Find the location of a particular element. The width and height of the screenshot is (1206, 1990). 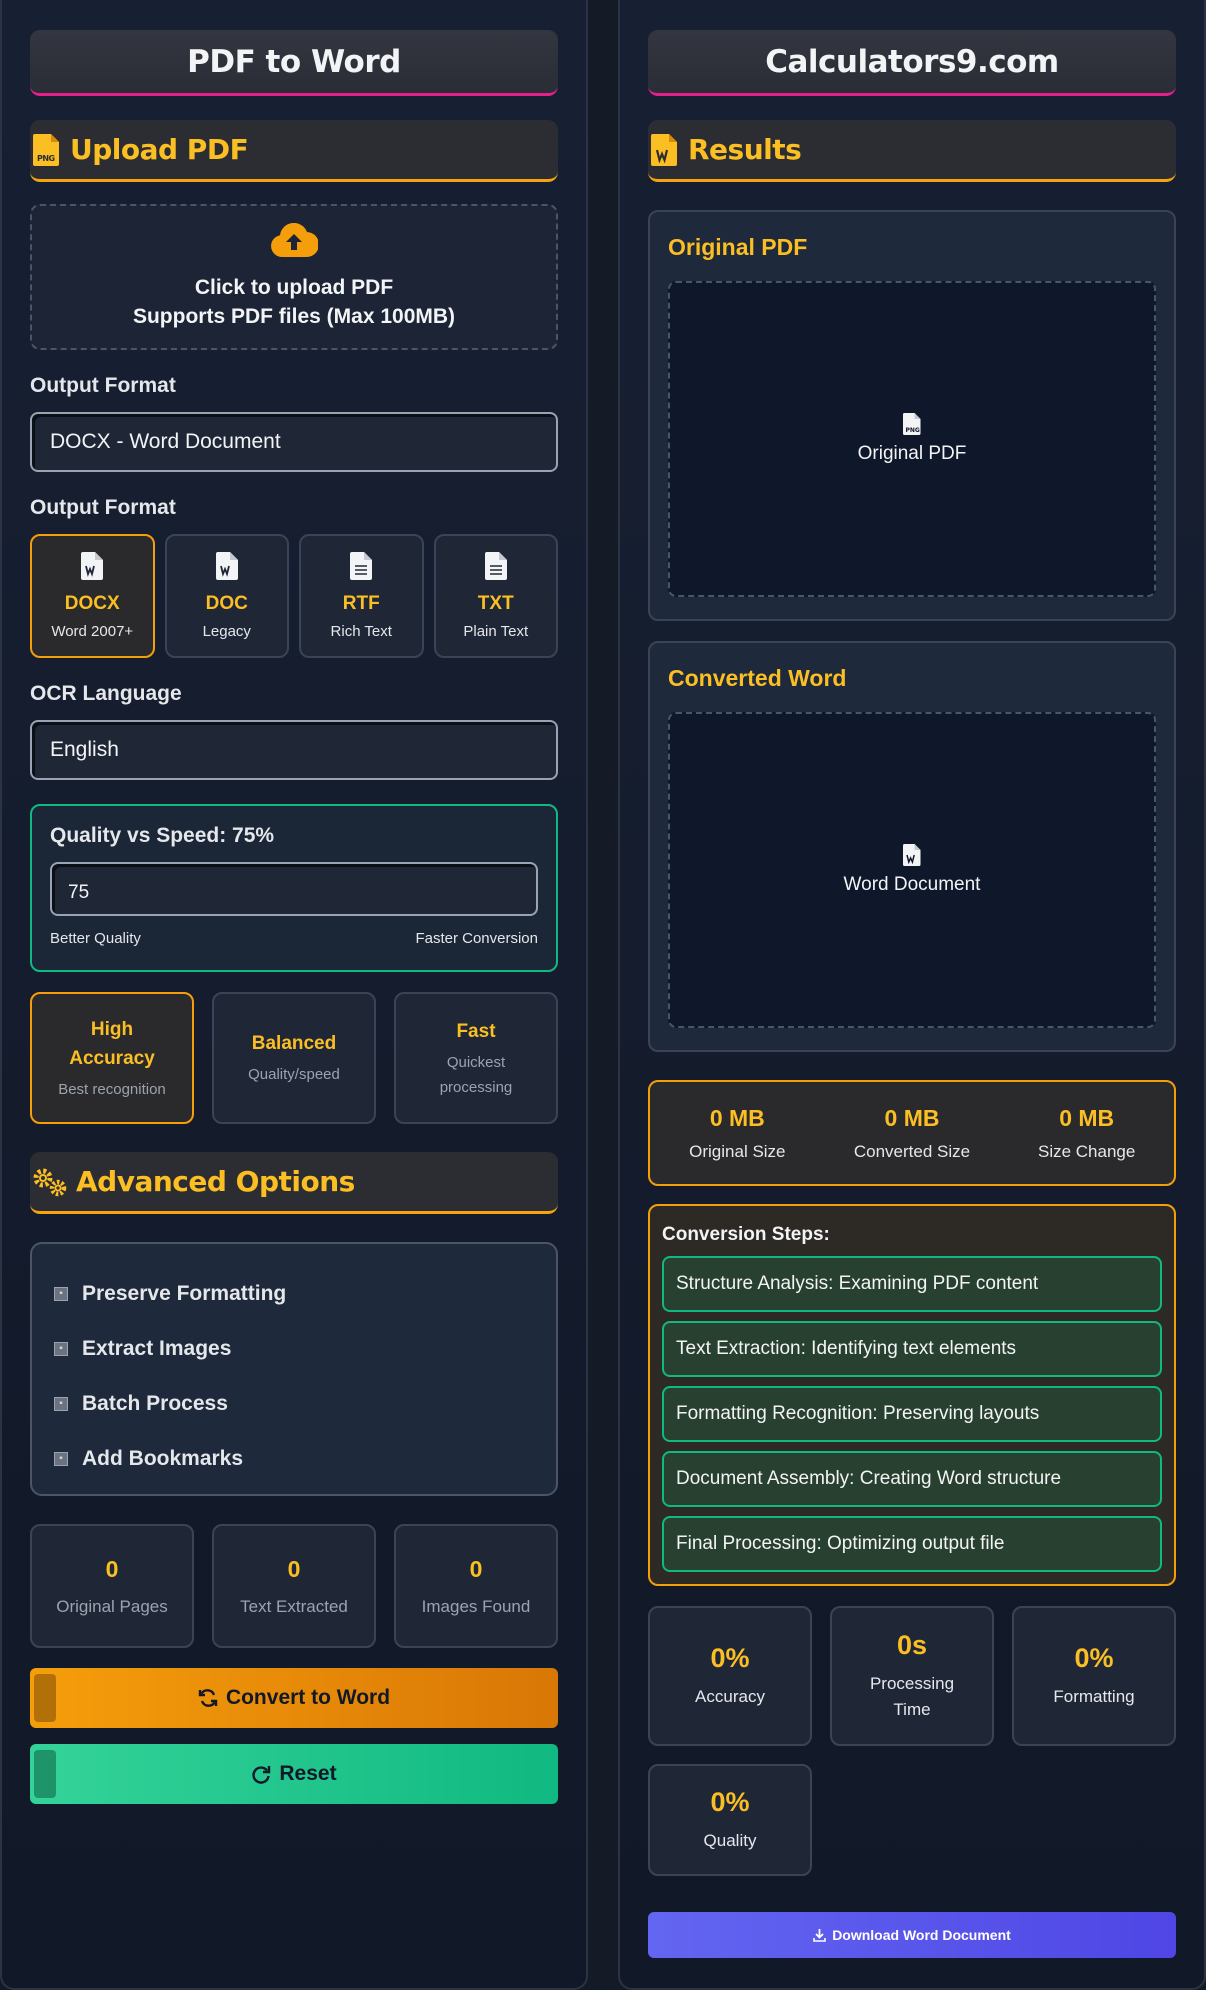

app-title: PDF to Word is located at coordinates (294, 63).